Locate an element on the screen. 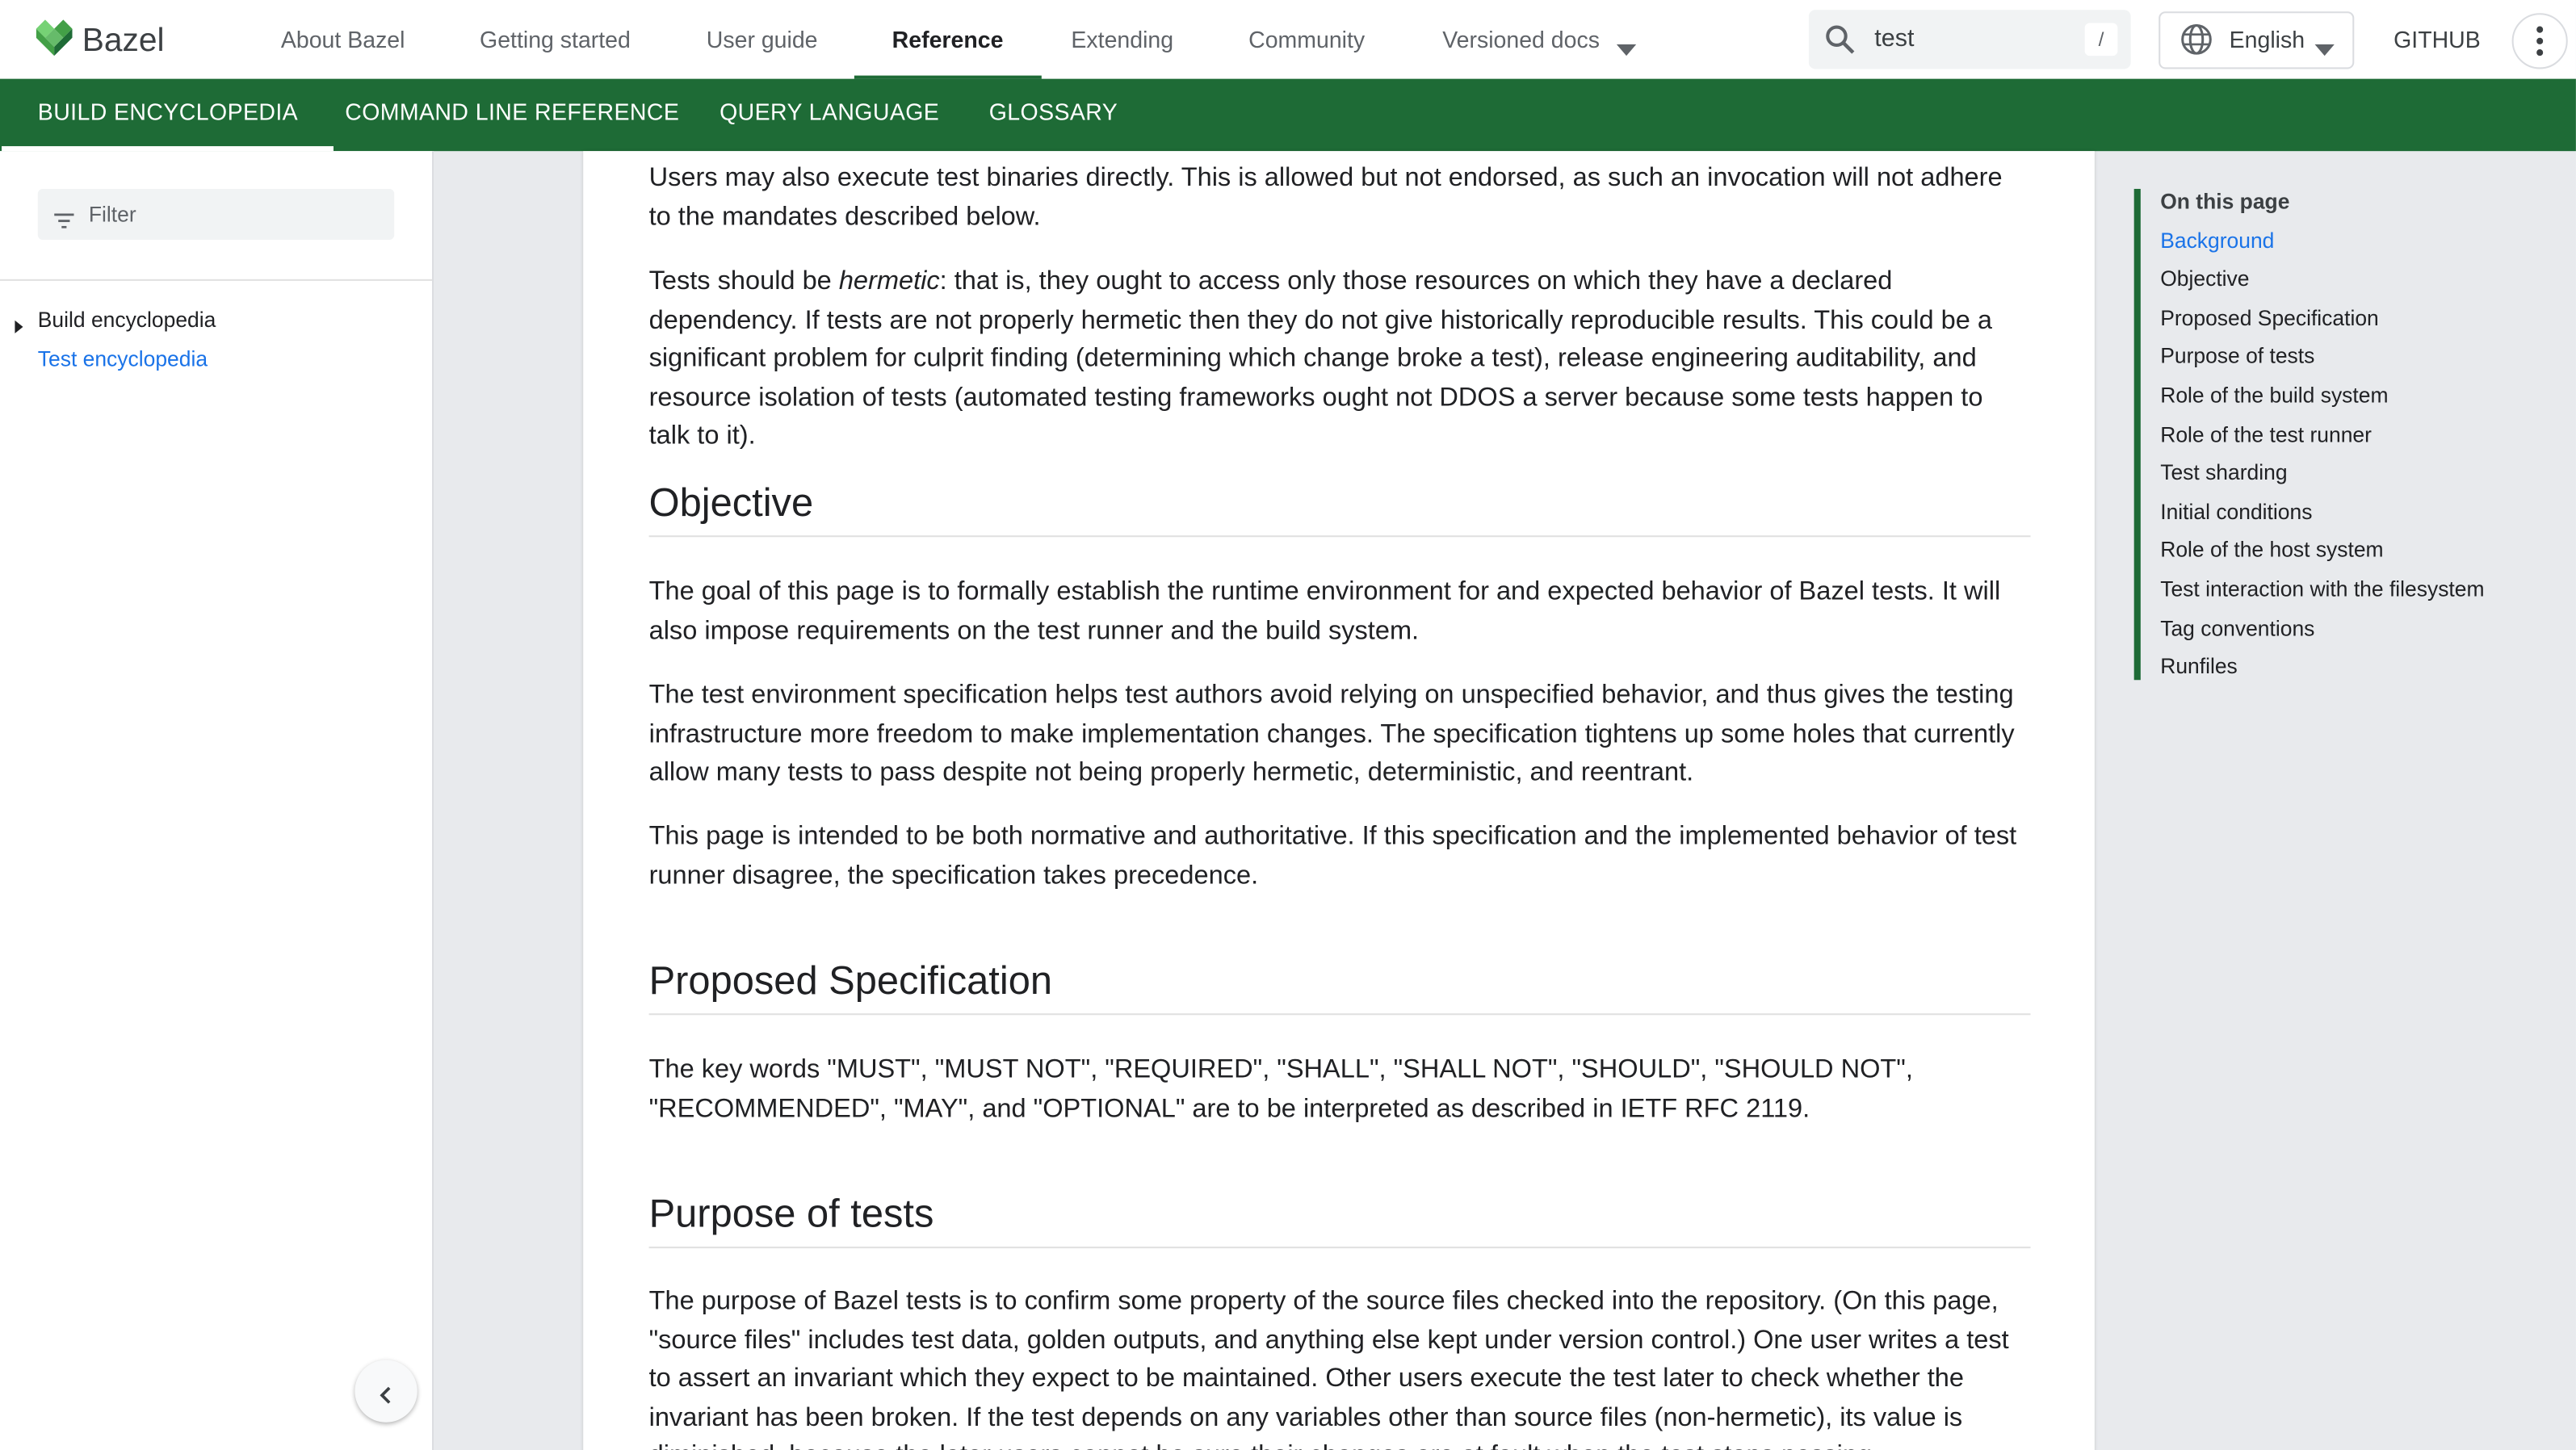 This screenshot has height=1450, width=2576. sidebar-item-build-encyclopedia: Build encyclopedia is located at coordinates (127, 319).